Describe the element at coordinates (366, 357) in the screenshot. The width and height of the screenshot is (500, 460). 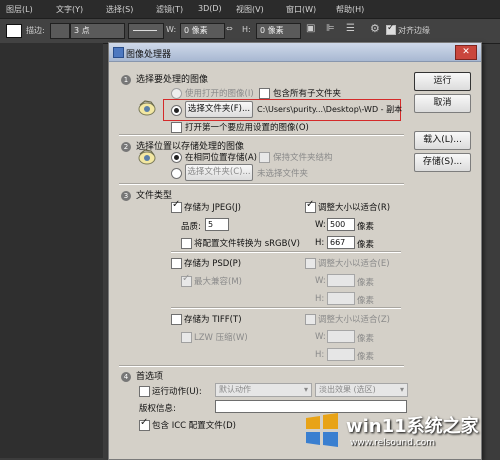
I see `tiff-h-unit: 像素` at that location.